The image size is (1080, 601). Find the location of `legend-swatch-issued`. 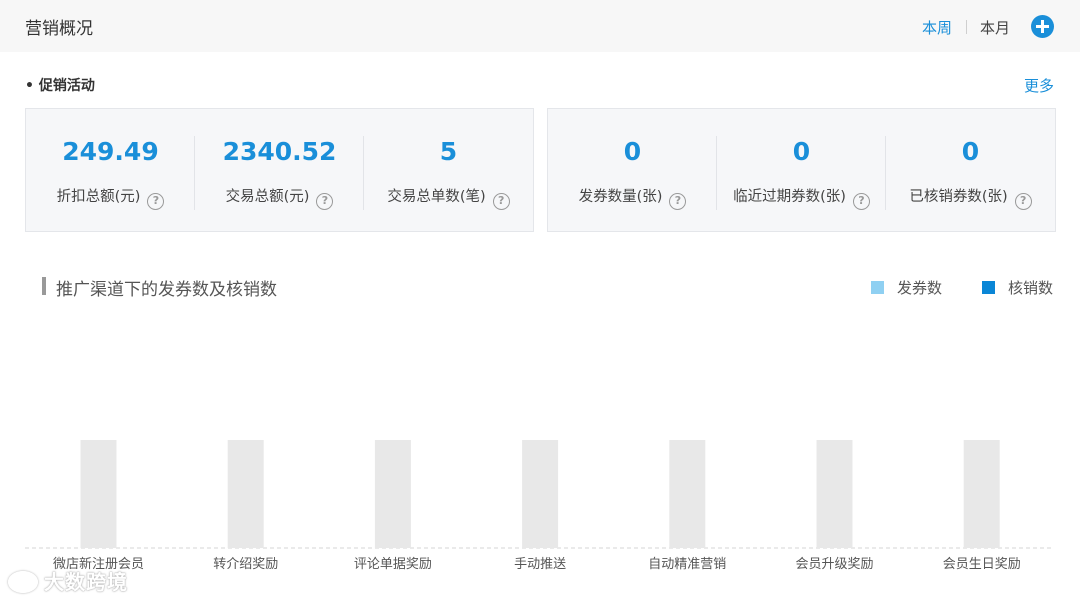

legend-swatch-issued is located at coordinates (877, 287).